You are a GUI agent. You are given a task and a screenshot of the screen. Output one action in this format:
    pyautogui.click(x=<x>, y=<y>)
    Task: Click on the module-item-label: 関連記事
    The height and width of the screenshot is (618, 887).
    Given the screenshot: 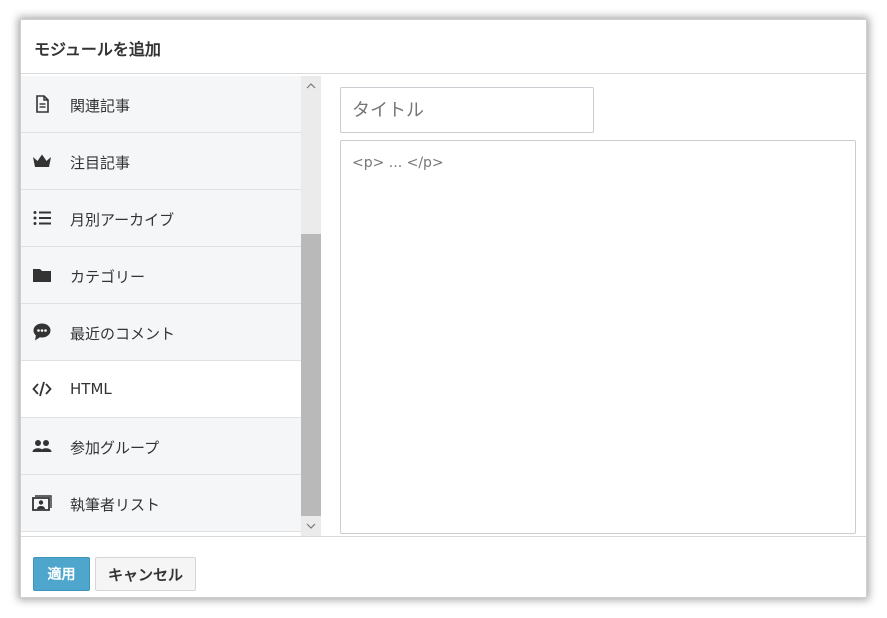 What is the action you would take?
    pyautogui.click(x=100, y=106)
    